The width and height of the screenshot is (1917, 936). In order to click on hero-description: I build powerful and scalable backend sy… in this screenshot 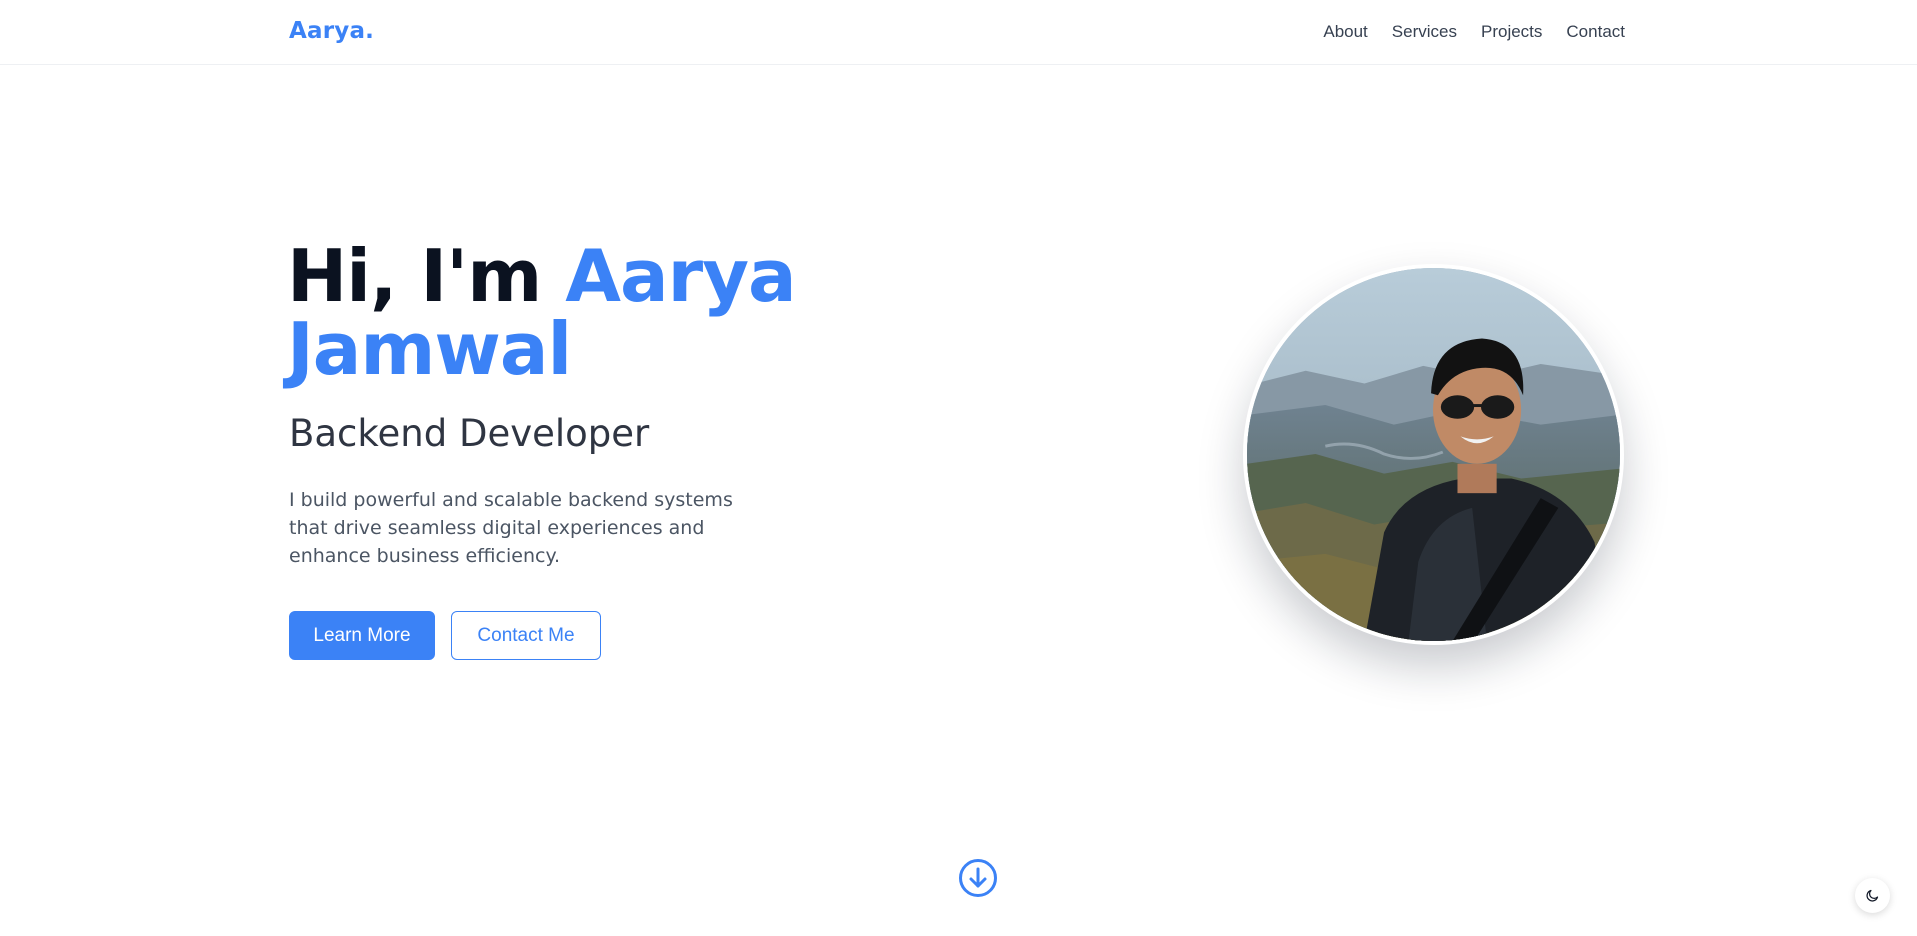, I will do `click(511, 528)`.